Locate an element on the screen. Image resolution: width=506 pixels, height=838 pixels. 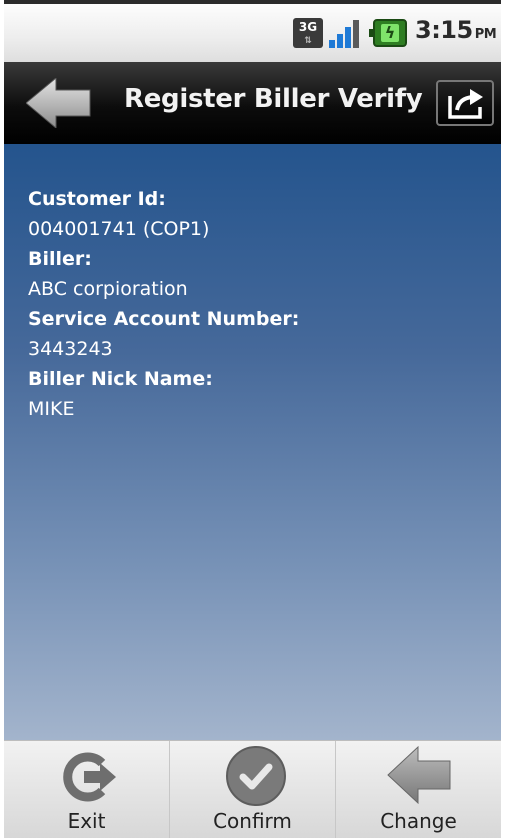
customer-id-value: 004001741 (COP1) is located at coordinates (119, 229).